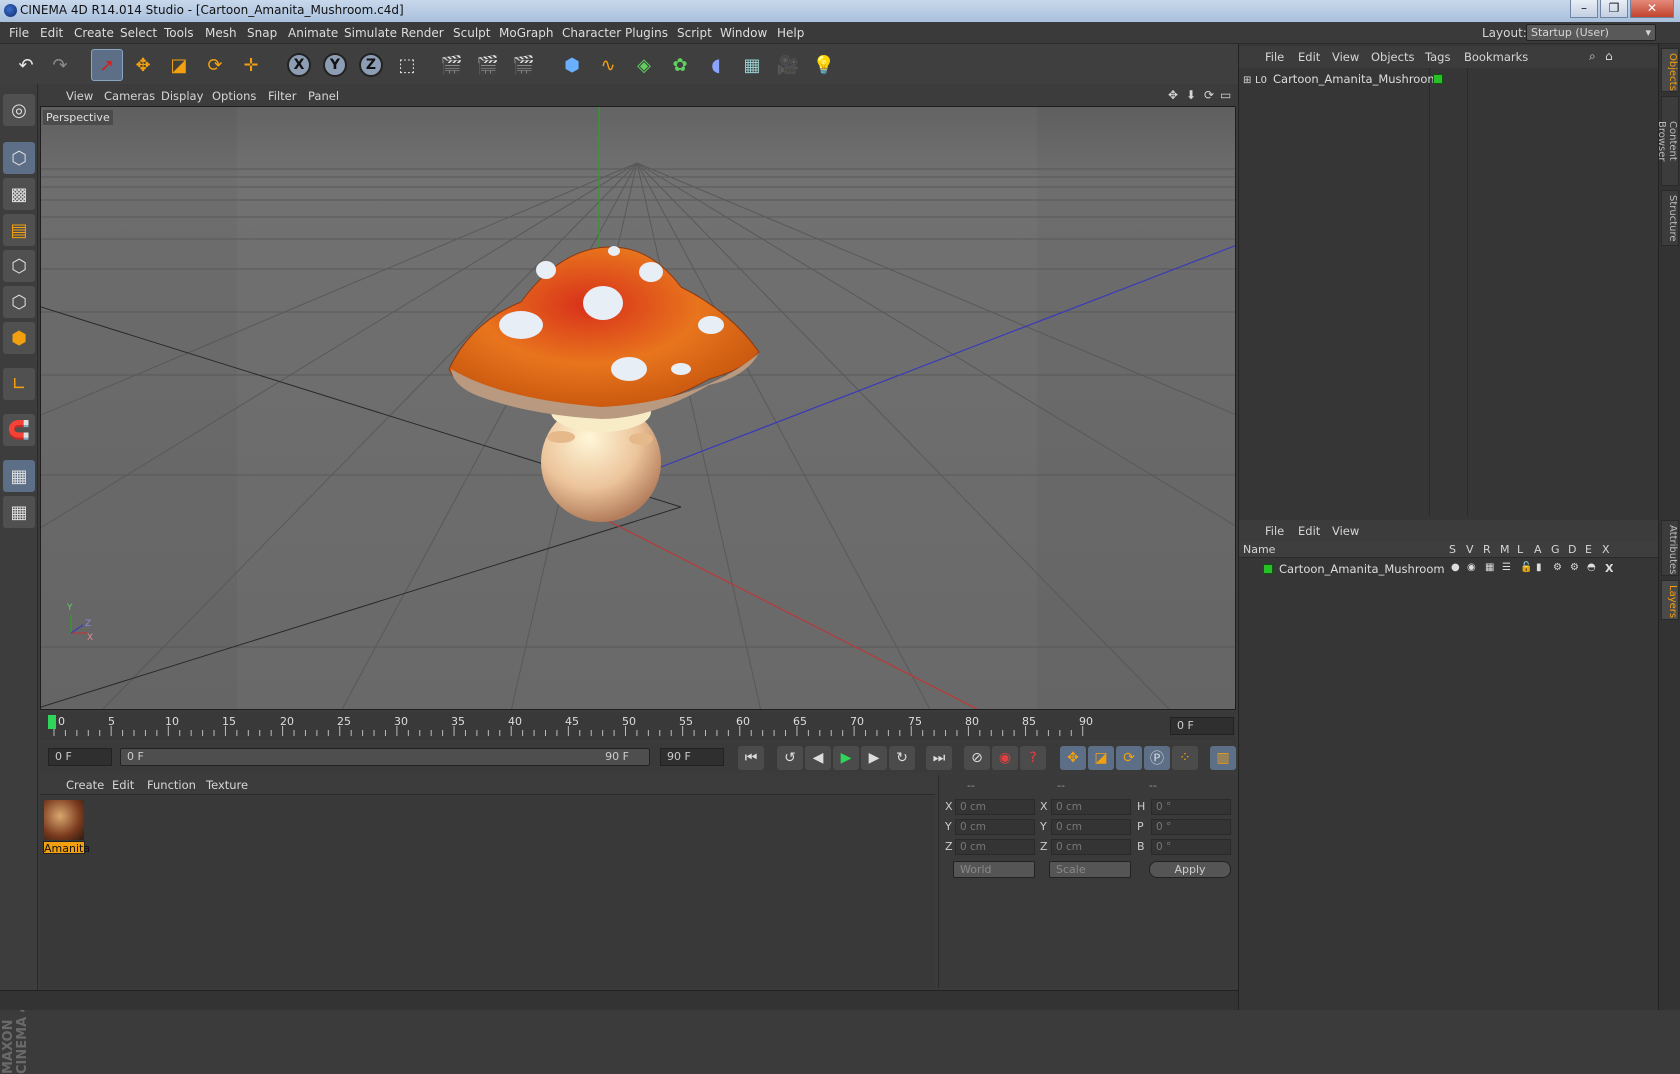 This screenshot has width=1680, height=1074. Describe the element at coordinates (129, 96) in the screenshot. I see `viewport-menu-cameras: Cameras` at that location.